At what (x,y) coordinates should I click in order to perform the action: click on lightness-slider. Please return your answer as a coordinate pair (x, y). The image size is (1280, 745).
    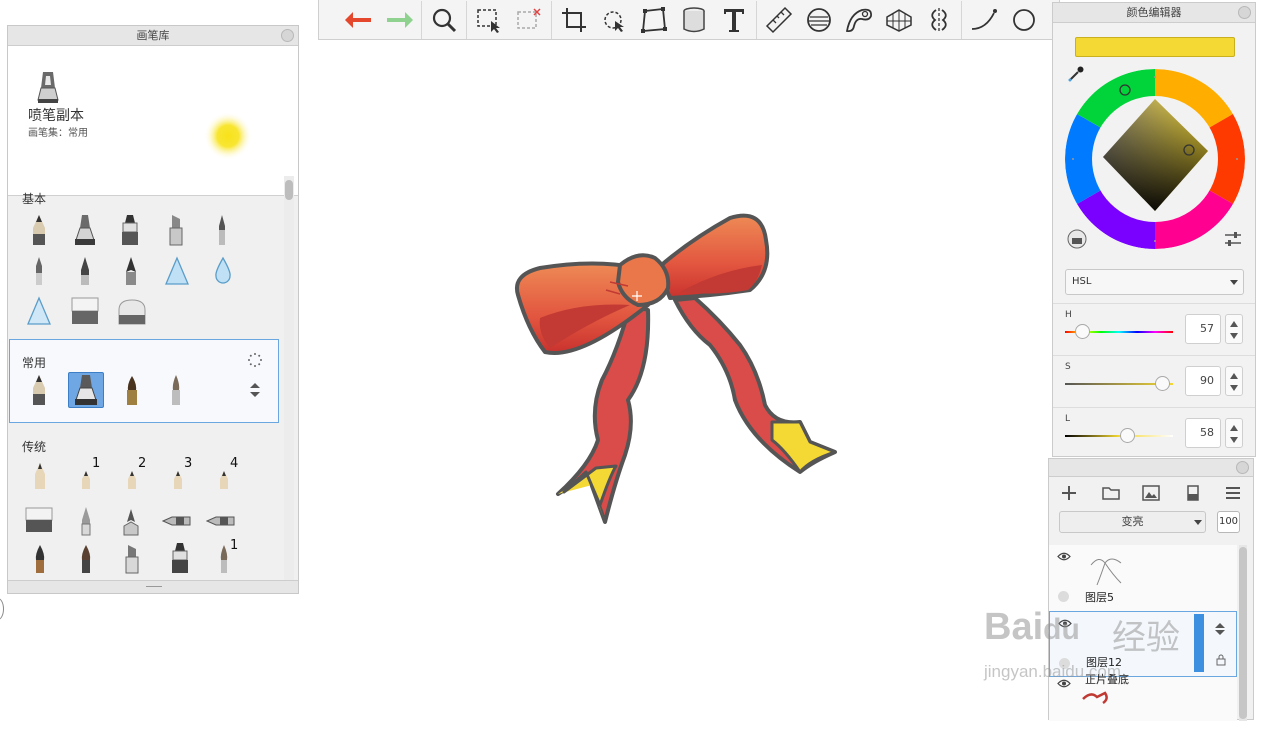
    Looking at the image, I should click on (1119, 436).